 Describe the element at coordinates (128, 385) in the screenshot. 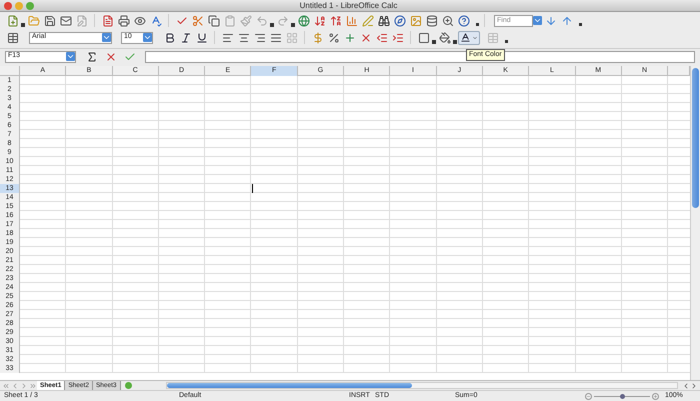

I see `add-sheet-icon` at that location.